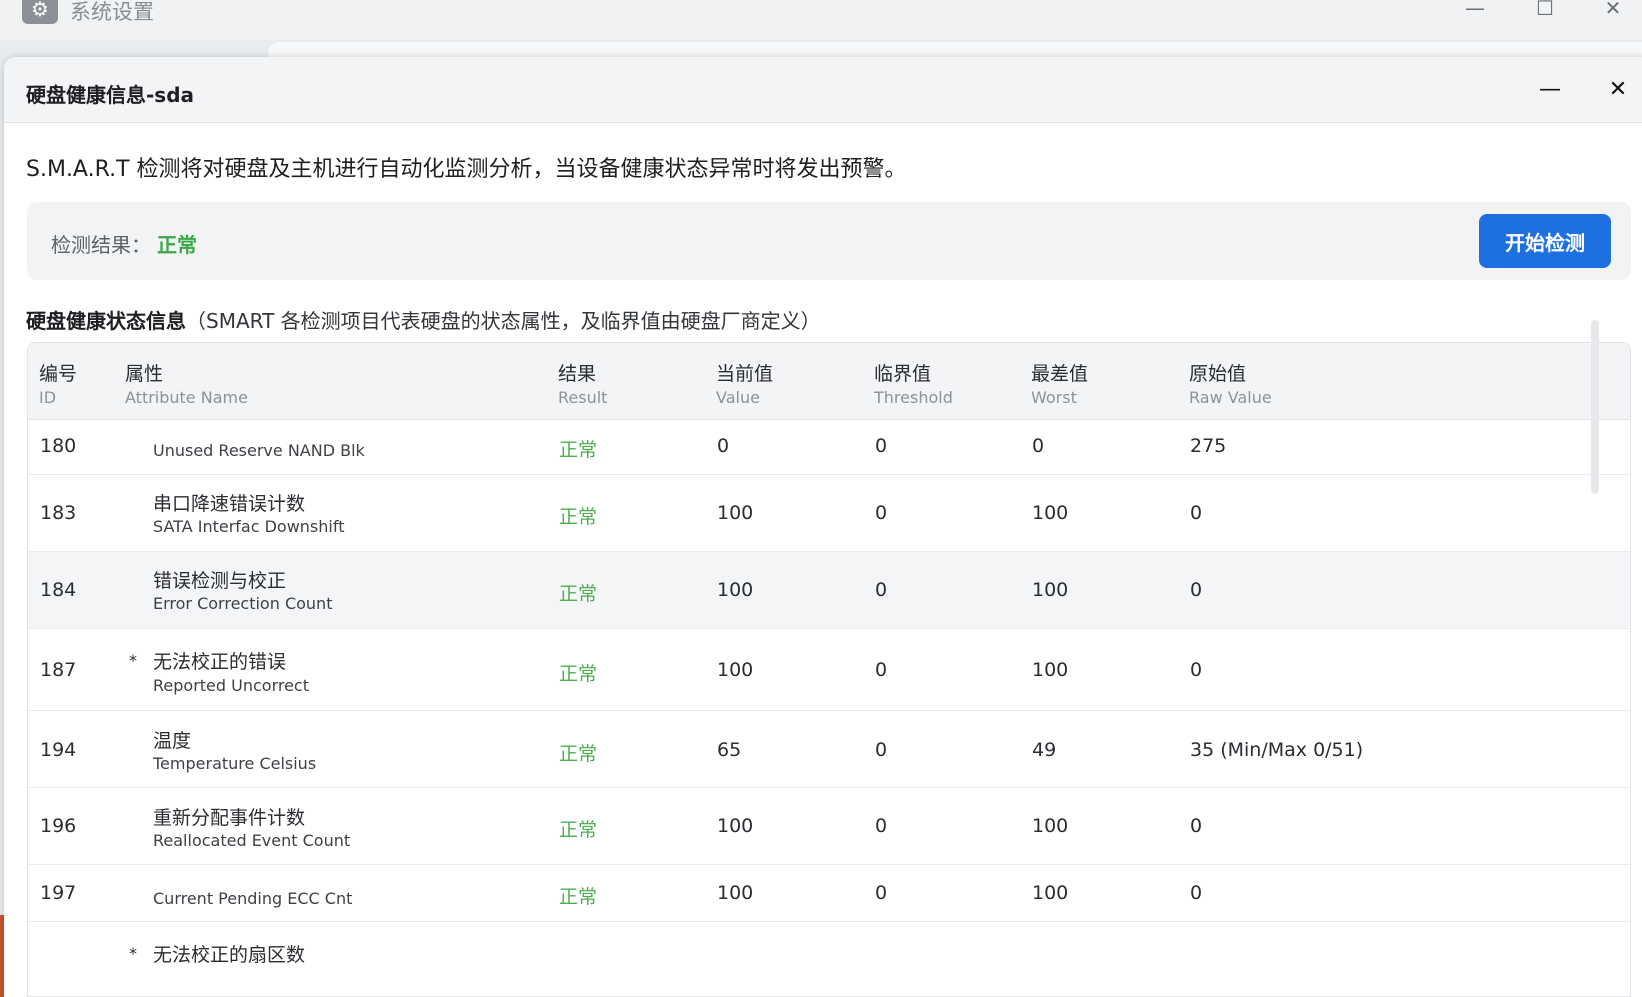 The image size is (1642, 997). Describe the element at coordinates (58, 893) in the screenshot. I see `cell-id: 197` at that location.